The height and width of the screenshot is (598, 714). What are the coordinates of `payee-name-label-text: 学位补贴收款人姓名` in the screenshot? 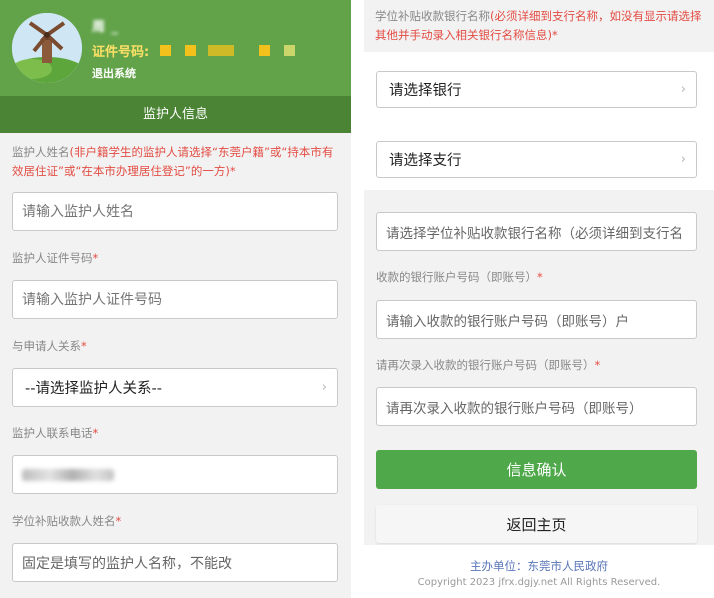 It's located at (64, 521).